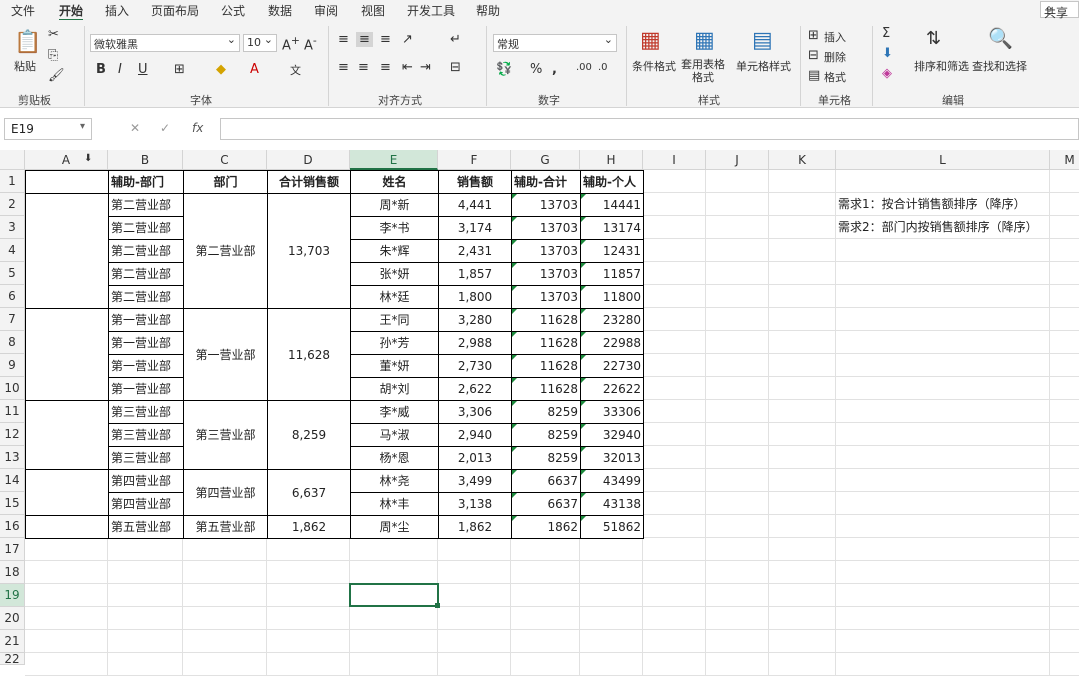  I want to click on menu-review: 审阅, so click(326, 10).